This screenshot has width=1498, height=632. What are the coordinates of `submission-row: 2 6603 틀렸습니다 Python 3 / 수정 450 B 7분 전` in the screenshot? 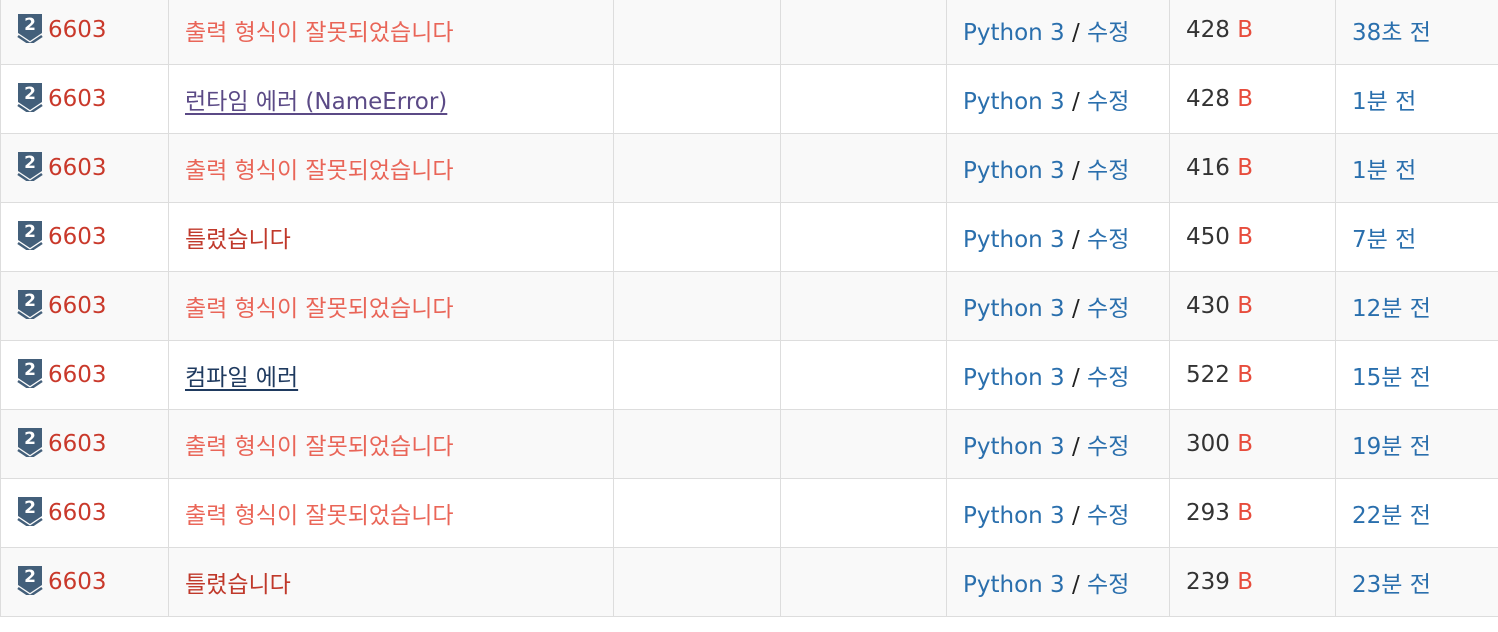 It's located at (749, 237).